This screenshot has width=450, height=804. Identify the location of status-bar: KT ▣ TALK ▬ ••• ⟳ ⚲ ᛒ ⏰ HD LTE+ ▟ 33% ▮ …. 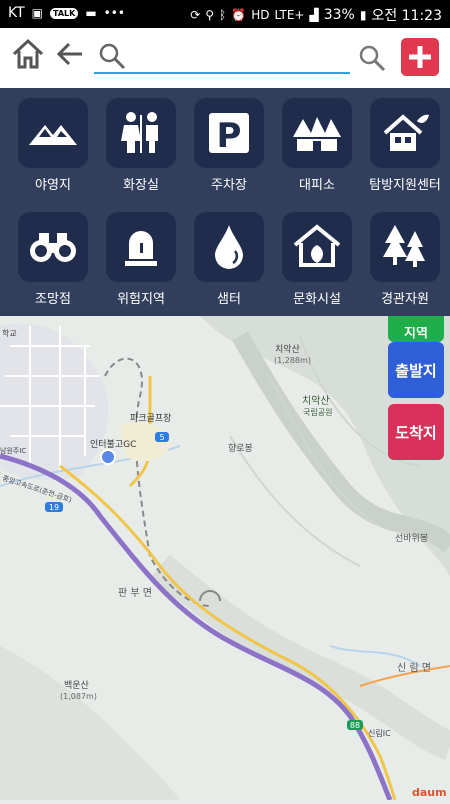
(225, 14).